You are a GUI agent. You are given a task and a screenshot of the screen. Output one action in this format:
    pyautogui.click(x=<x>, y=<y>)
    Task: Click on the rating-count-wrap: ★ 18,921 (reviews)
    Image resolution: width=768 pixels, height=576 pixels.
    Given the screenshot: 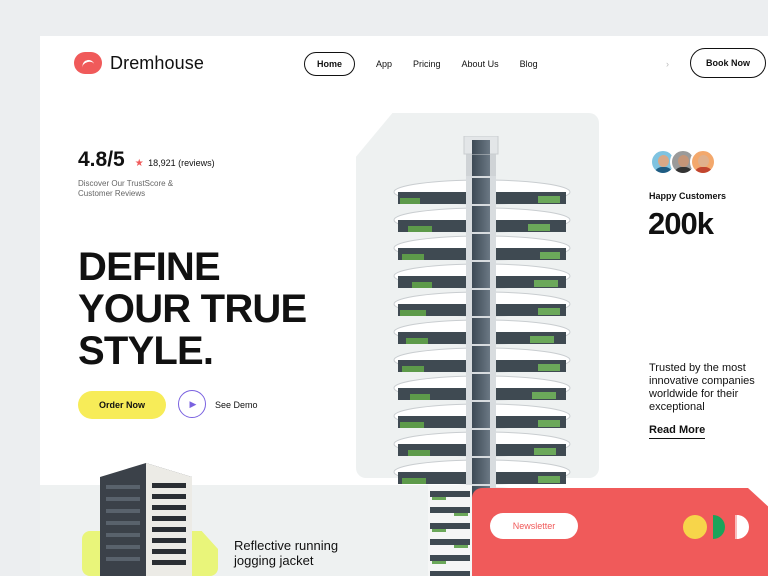 What is the action you would take?
    pyautogui.click(x=175, y=162)
    